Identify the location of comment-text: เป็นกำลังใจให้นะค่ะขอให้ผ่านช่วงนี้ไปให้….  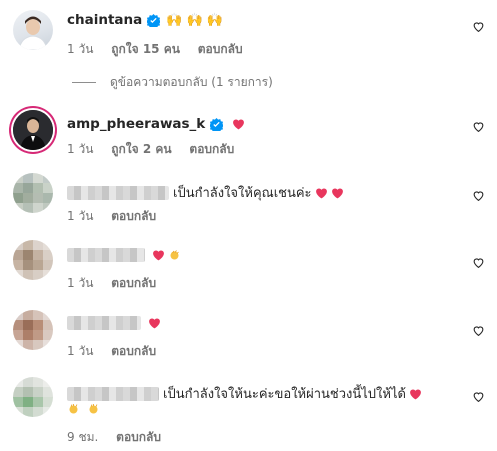
(284, 394).